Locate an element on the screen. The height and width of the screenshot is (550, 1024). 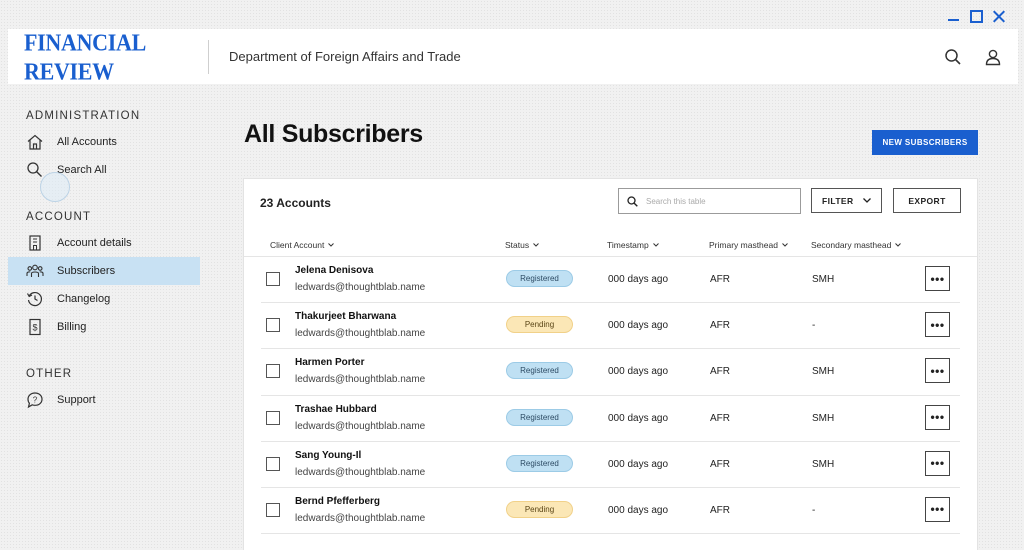
column-header-label: Client Account is located at coordinates (297, 245).